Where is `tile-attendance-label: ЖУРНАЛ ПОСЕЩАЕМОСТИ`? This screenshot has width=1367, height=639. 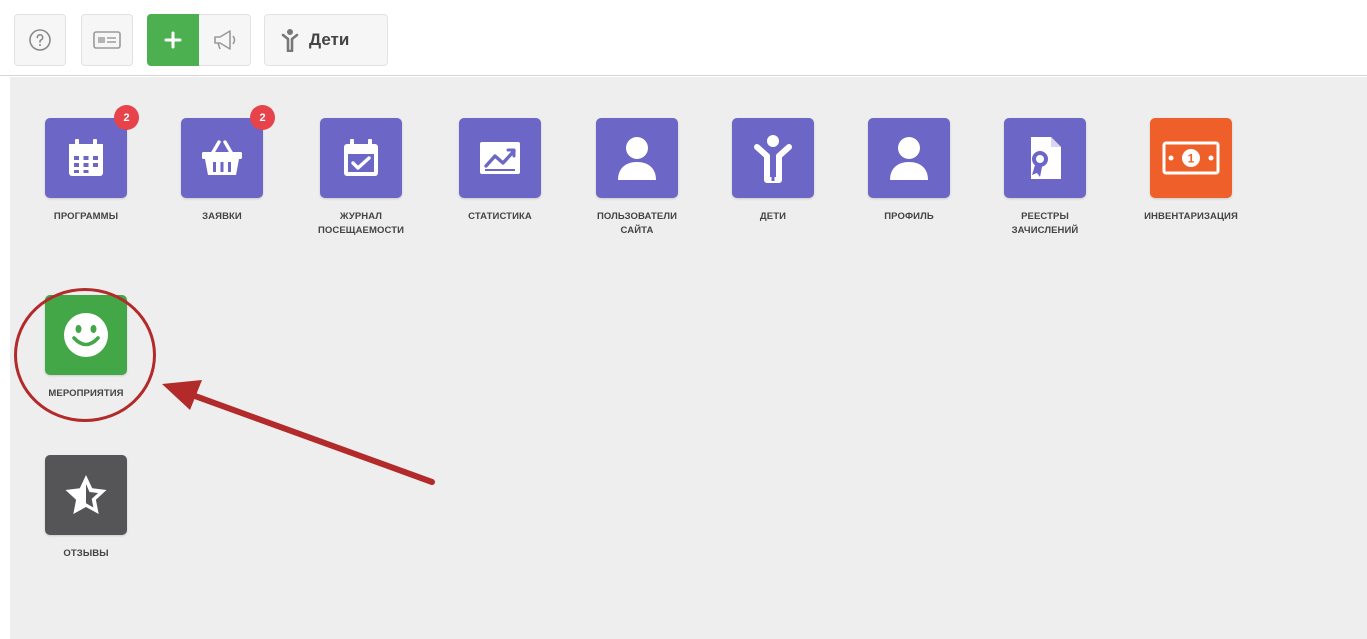 tile-attendance-label: ЖУРНАЛ ПОСЕЩАЕМОСТИ is located at coordinates (361, 224).